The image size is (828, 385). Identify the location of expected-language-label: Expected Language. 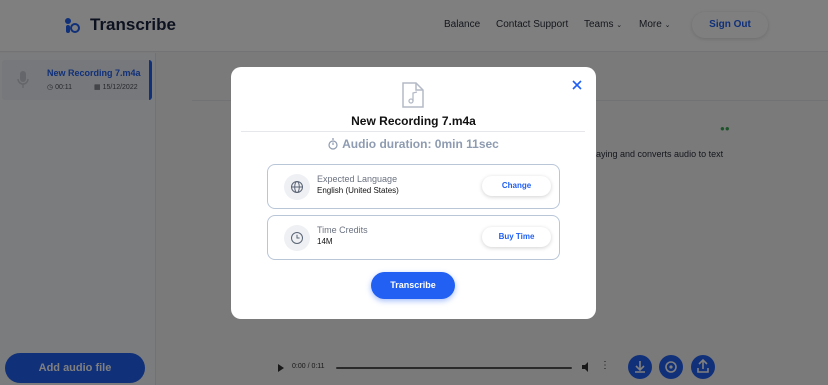
(357, 179).